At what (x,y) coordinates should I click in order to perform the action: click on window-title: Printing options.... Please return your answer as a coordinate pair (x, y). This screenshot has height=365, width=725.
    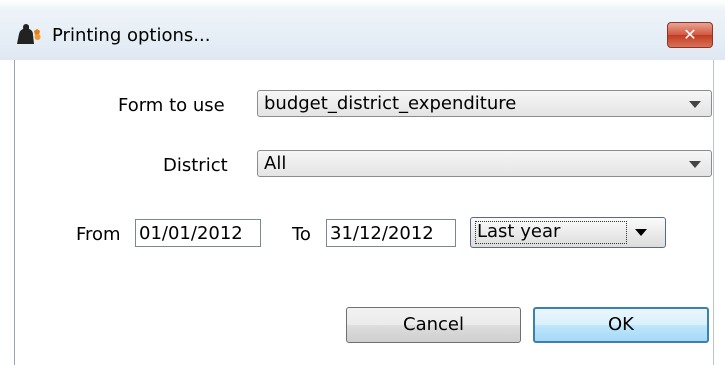
    Looking at the image, I should click on (131, 35).